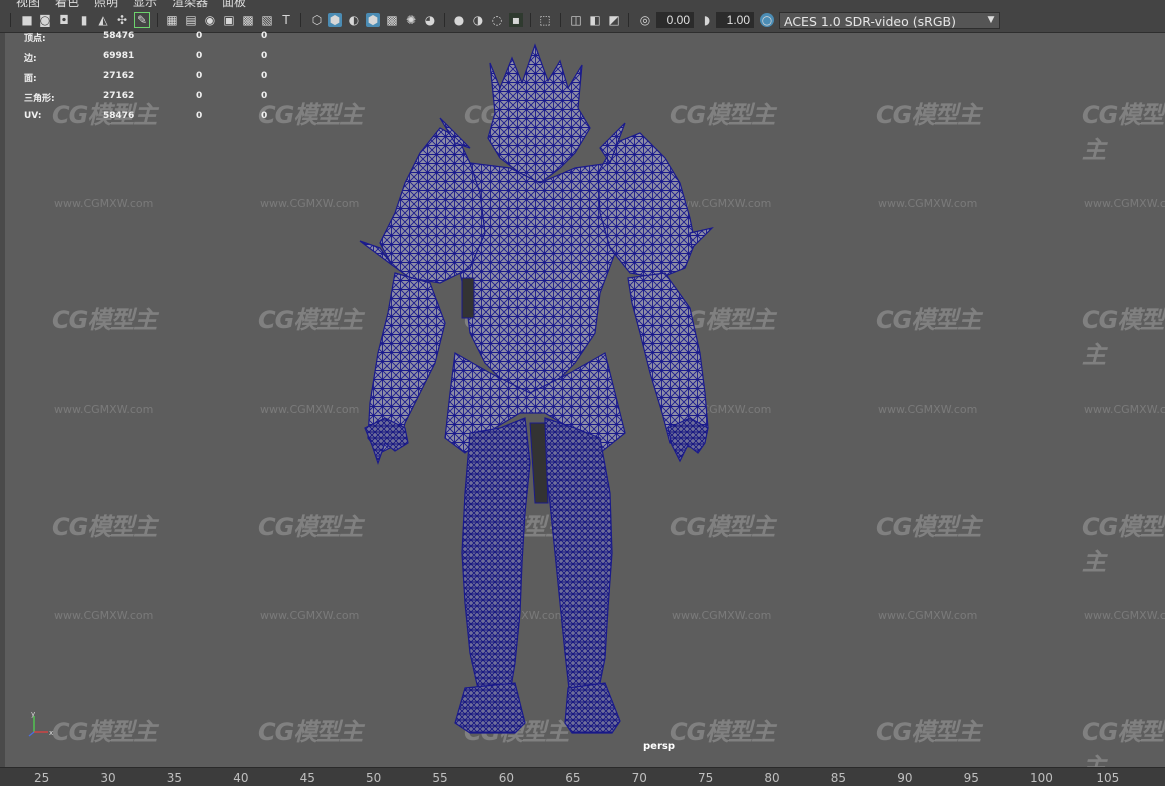 The image size is (1165, 786). What do you see at coordinates (614, 20) in the screenshot?
I see `xray-joints-icon: ◩` at bounding box center [614, 20].